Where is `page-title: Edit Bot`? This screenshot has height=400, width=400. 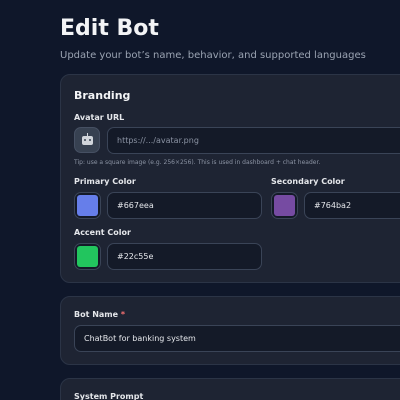
page-title: Edit Bot is located at coordinates (109, 28).